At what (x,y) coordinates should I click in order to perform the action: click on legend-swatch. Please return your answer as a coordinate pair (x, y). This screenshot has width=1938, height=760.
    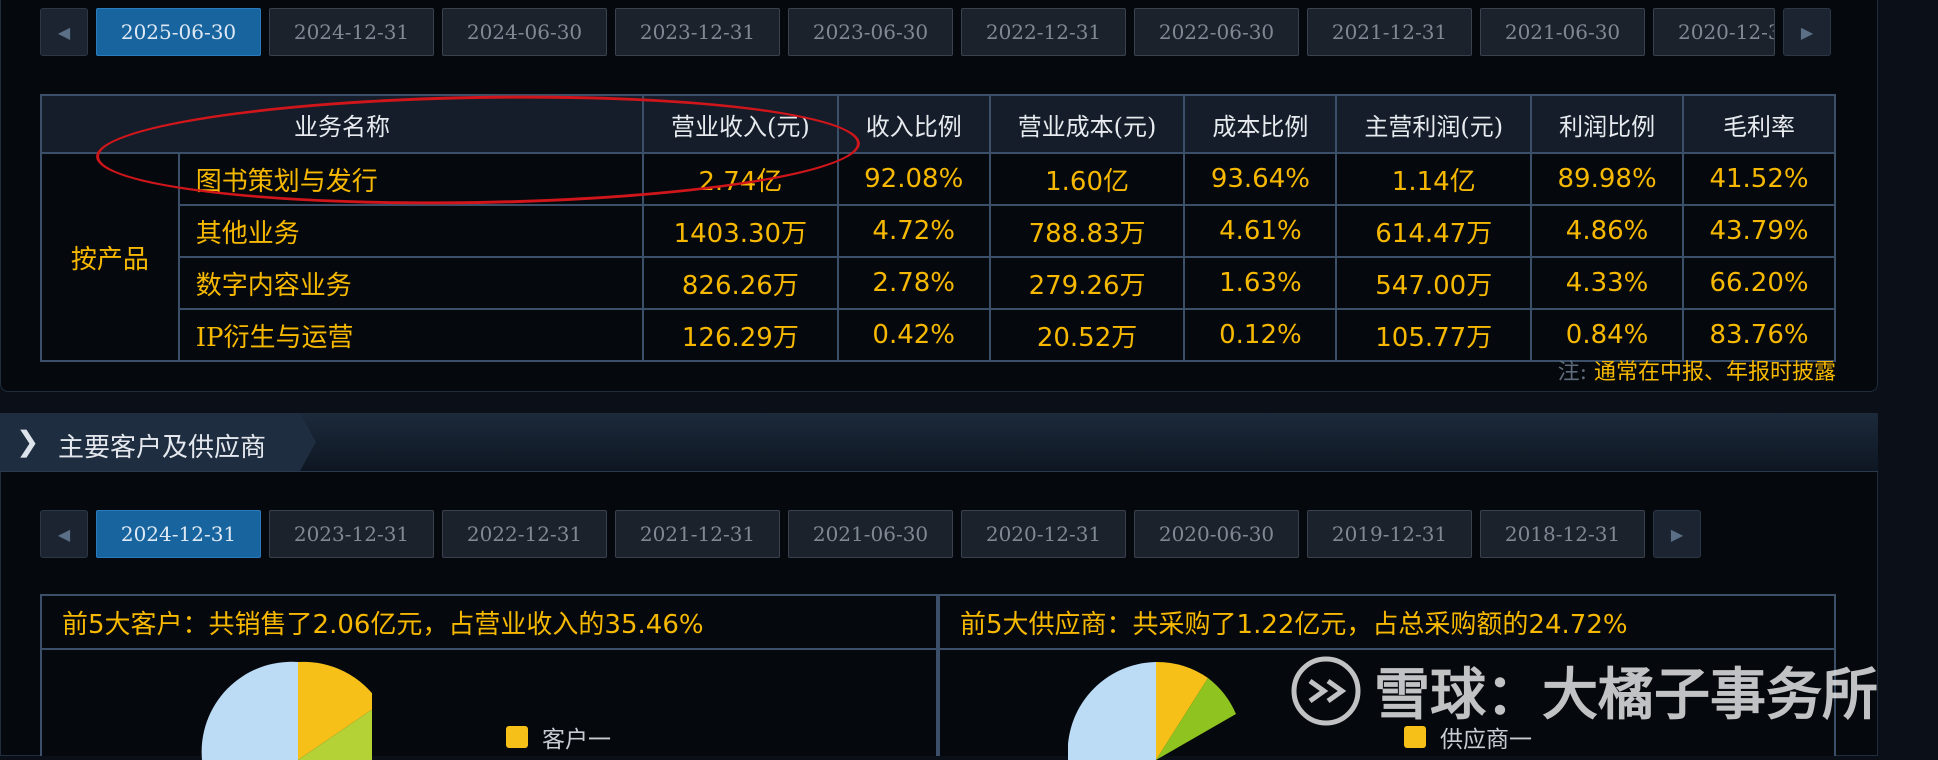
    Looking at the image, I should click on (517, 737).